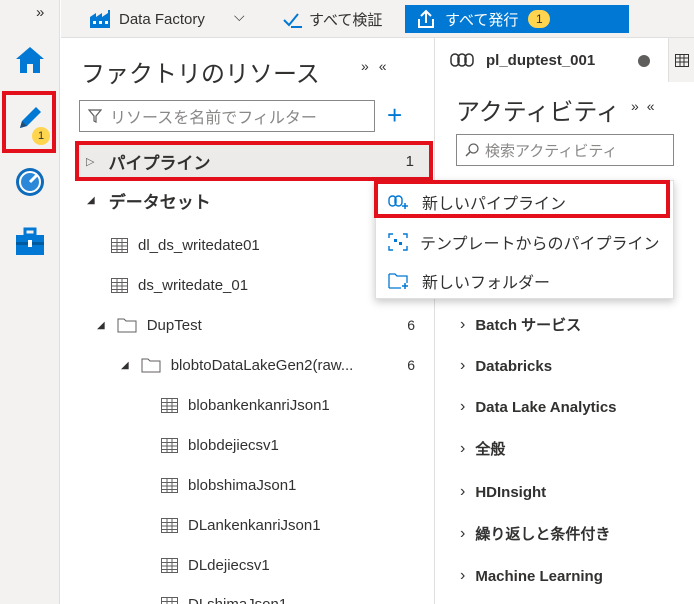 This screenshot has width=694, height=604. What do you see at coordinates (546, 407) in the screenshot?
I see `activity-group-label: Data Lake Analytics` at bounding box center [546, 407].